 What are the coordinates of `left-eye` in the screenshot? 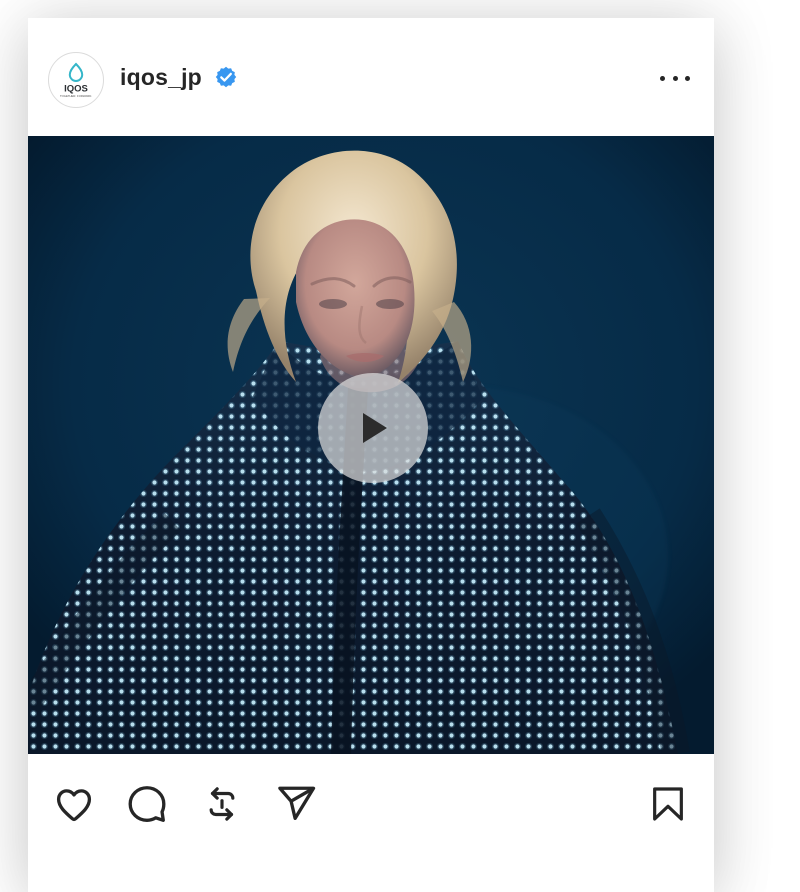 It's located at (333, 304).